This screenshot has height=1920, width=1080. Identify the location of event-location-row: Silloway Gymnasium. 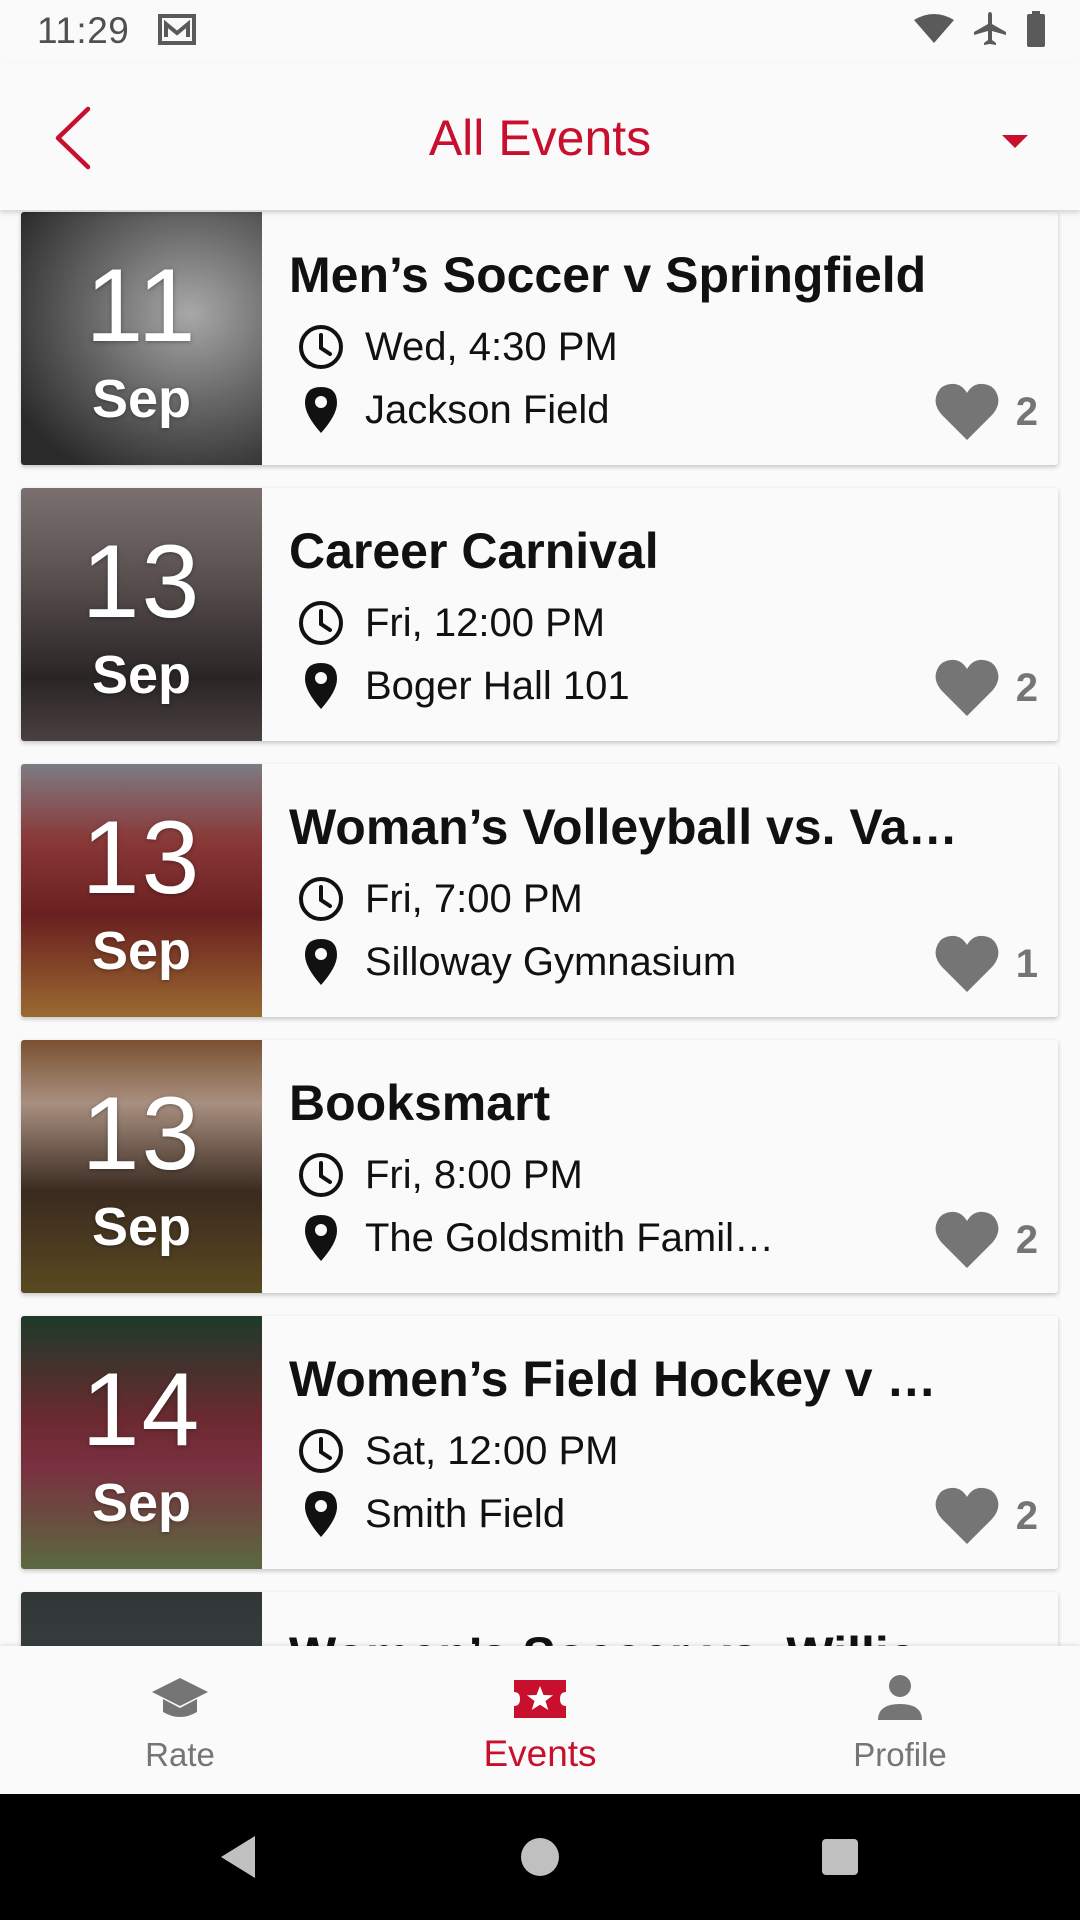
(514, 962).